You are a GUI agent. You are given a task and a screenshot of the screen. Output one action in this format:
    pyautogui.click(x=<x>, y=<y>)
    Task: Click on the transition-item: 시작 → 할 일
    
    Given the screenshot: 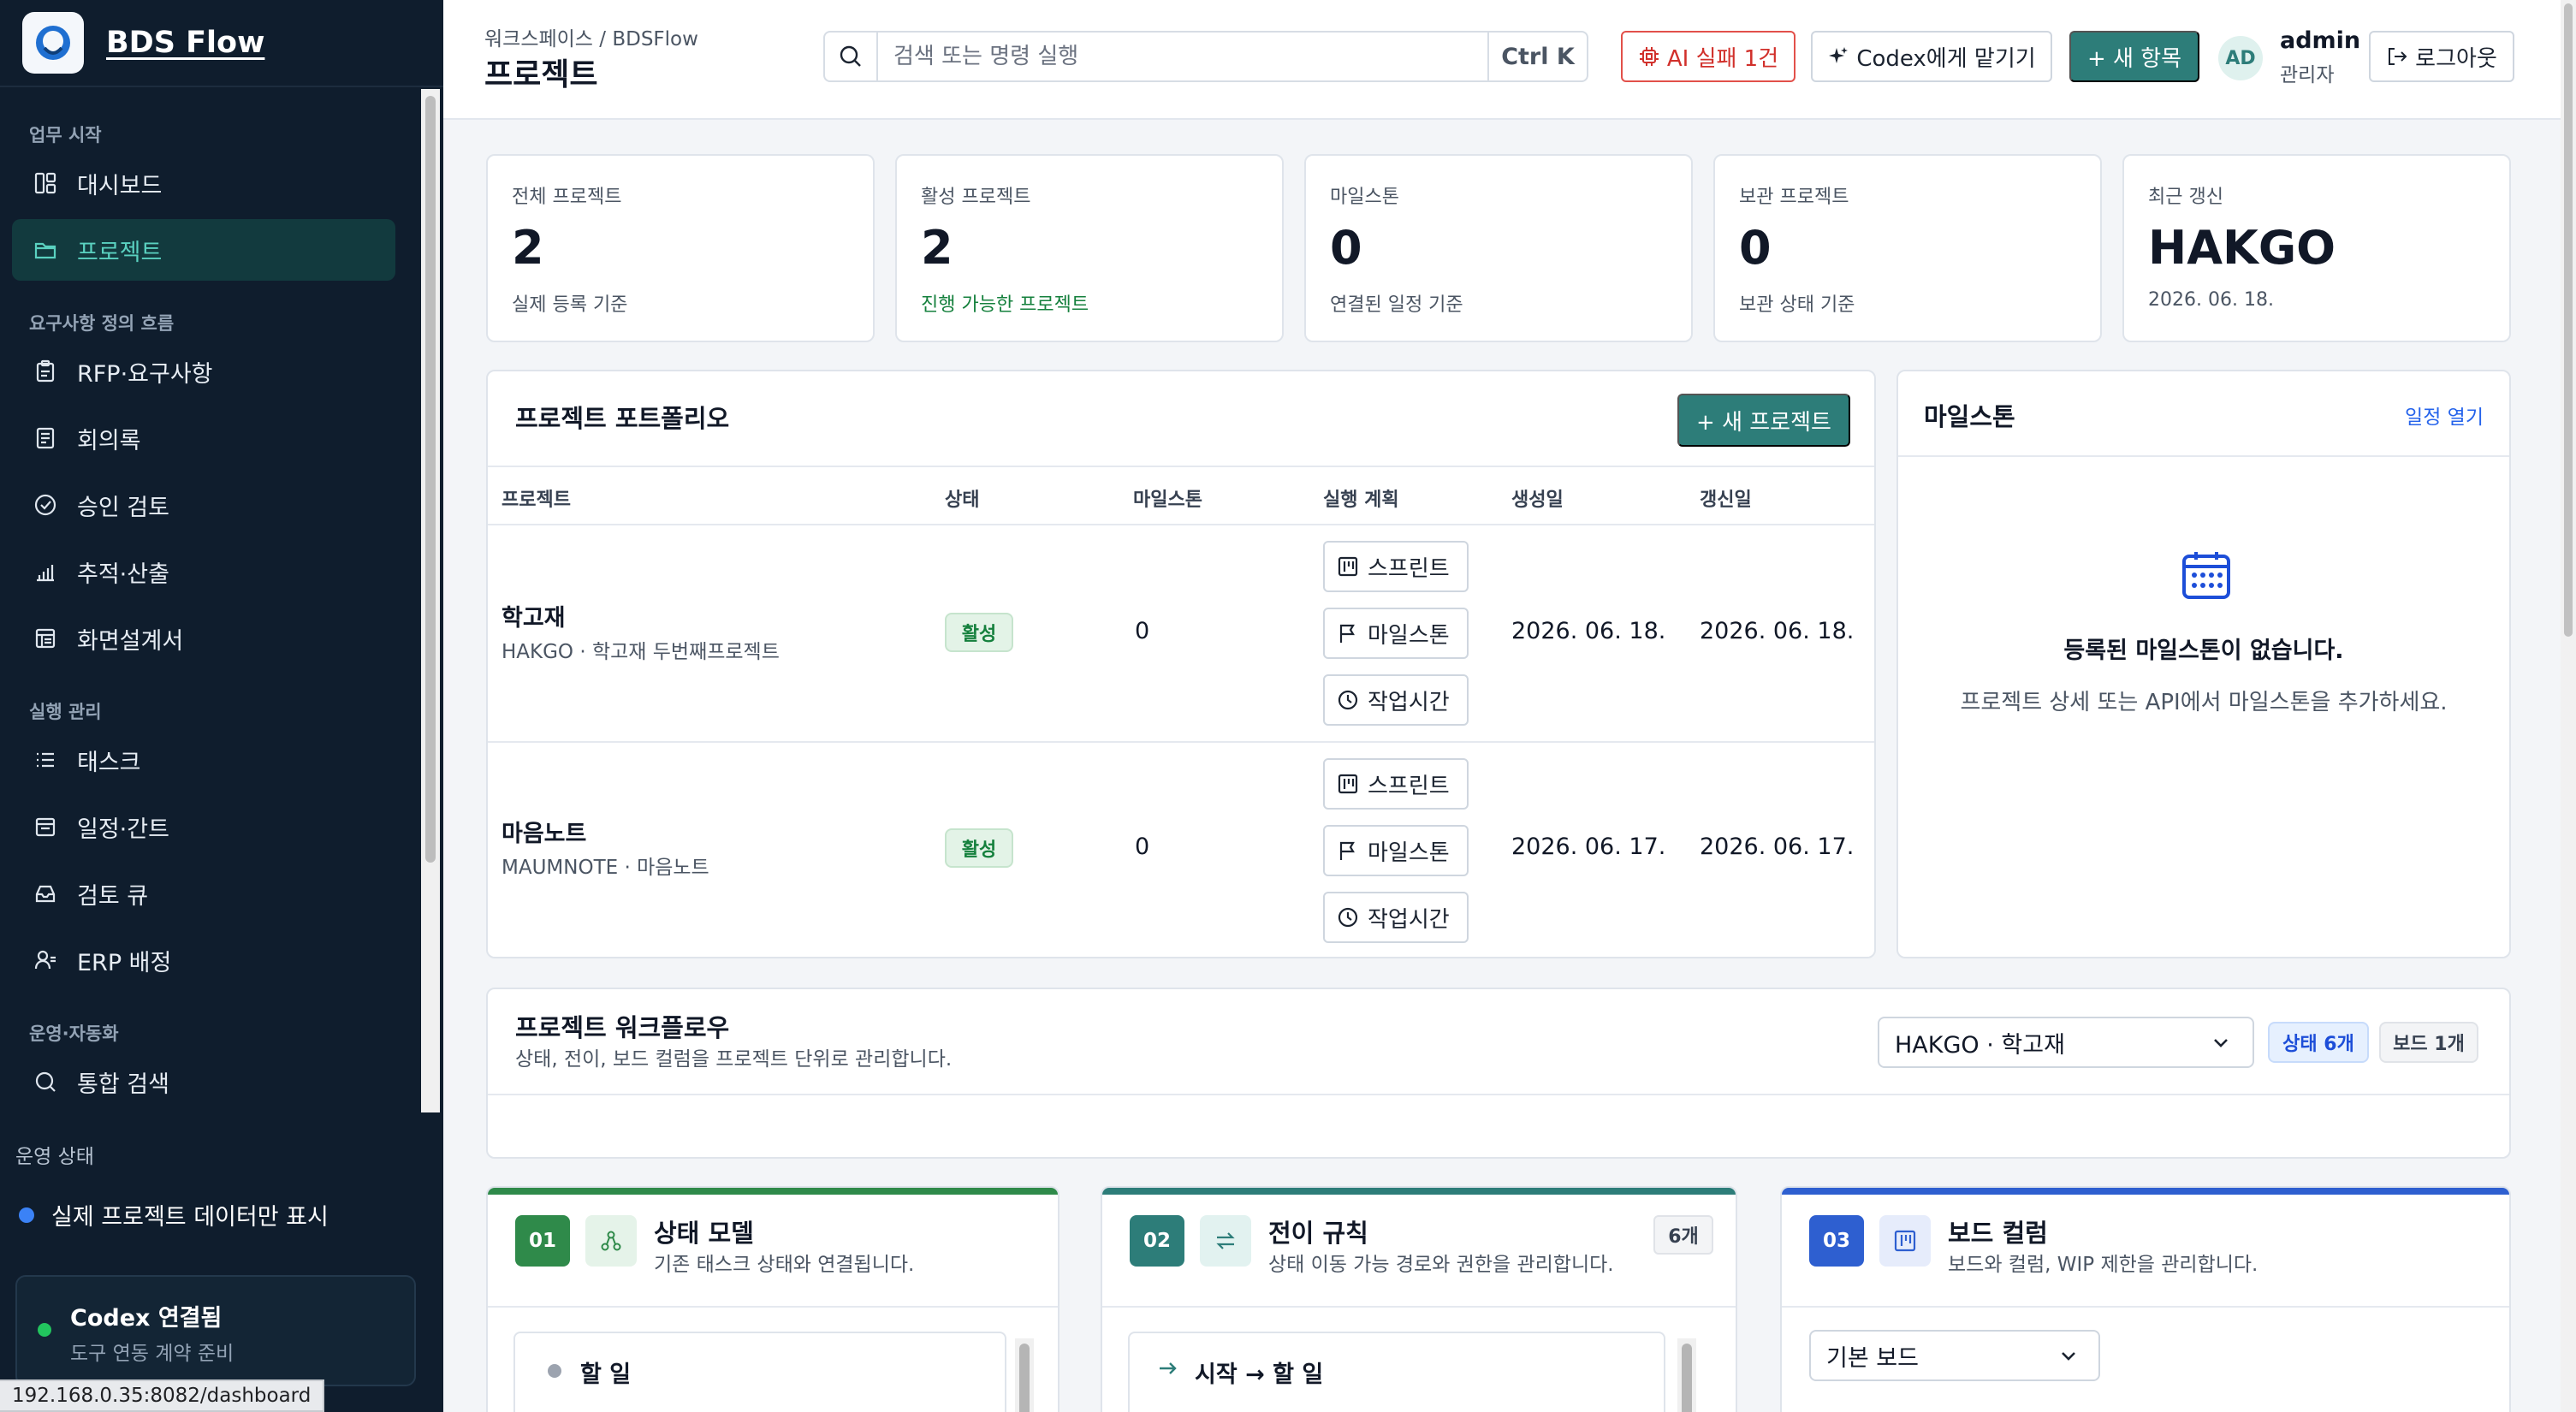 What is the action you would take?
    pyautogui.click(x=1396, y=1372)
    